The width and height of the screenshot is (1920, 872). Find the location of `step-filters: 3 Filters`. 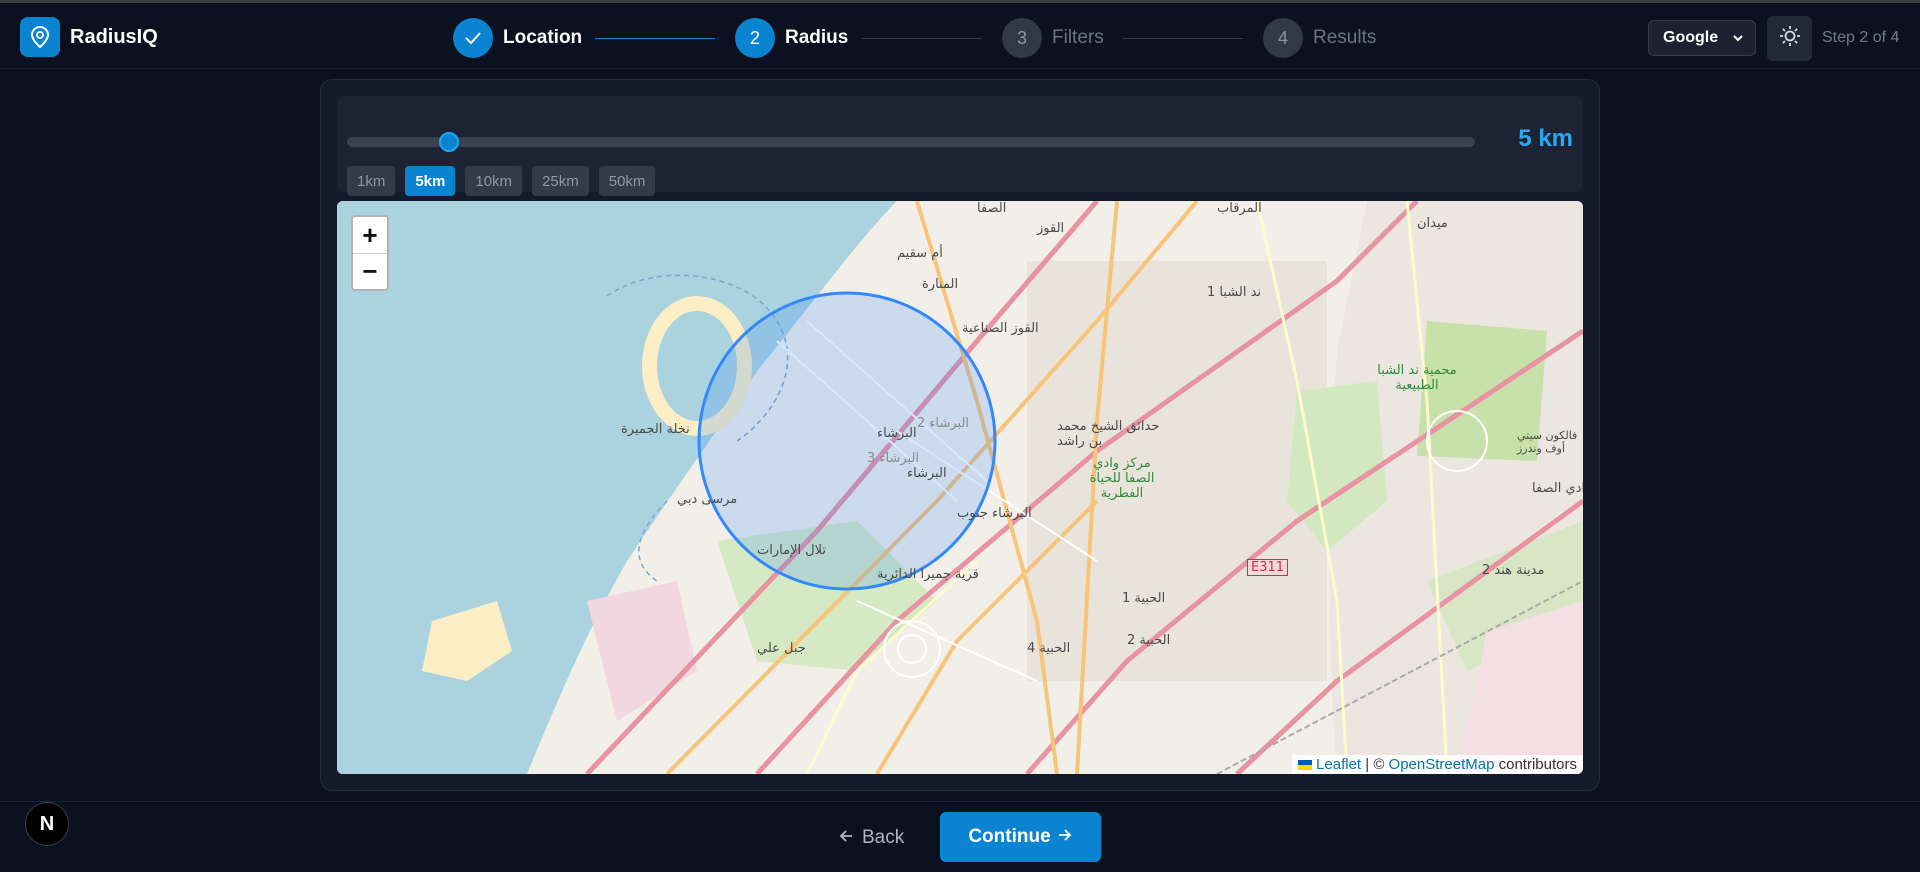

step-filters: 3 Filters is located at coordinates (1053, 38).